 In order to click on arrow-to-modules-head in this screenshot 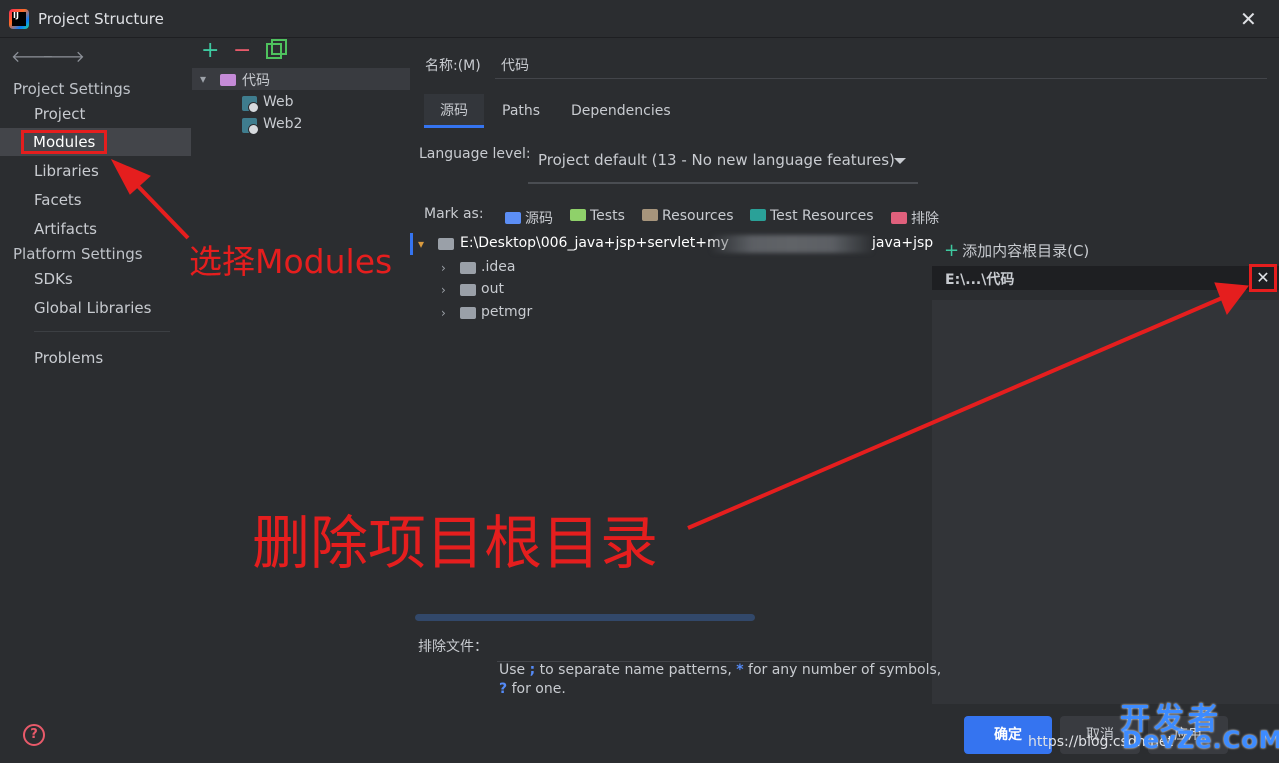, I will do `click(130, 176)`.